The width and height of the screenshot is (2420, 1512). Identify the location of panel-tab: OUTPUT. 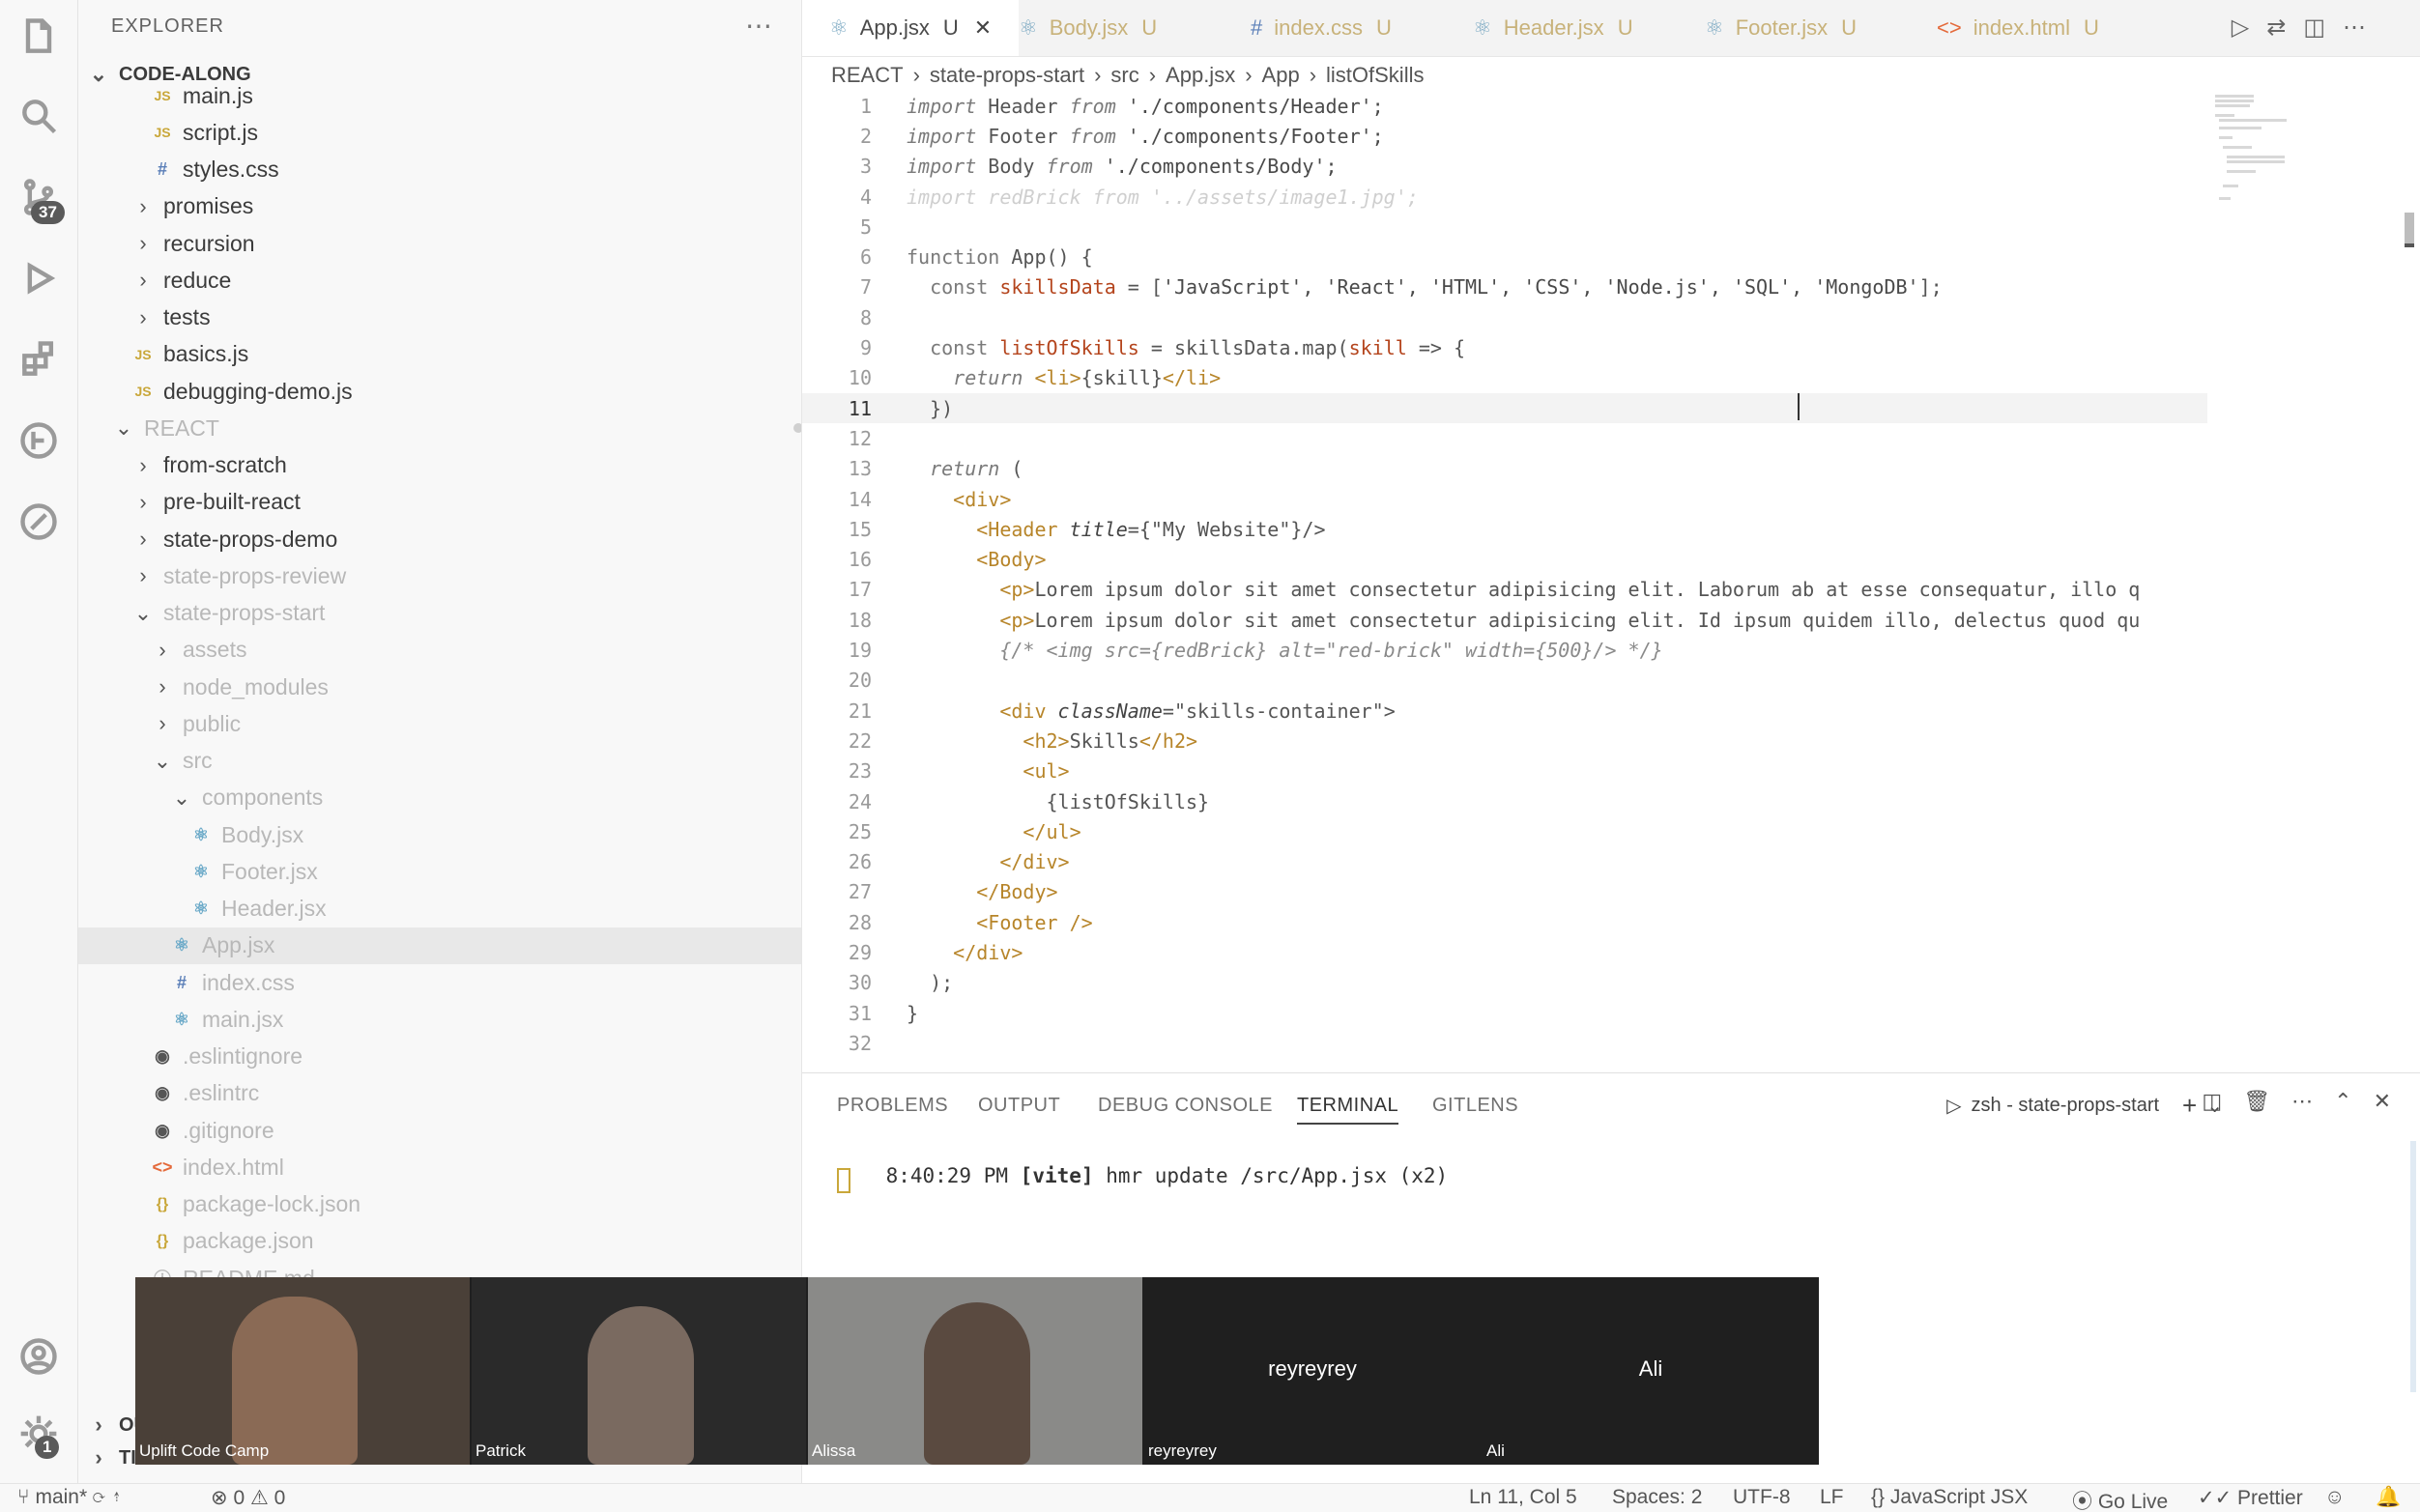
(1019, 1106).